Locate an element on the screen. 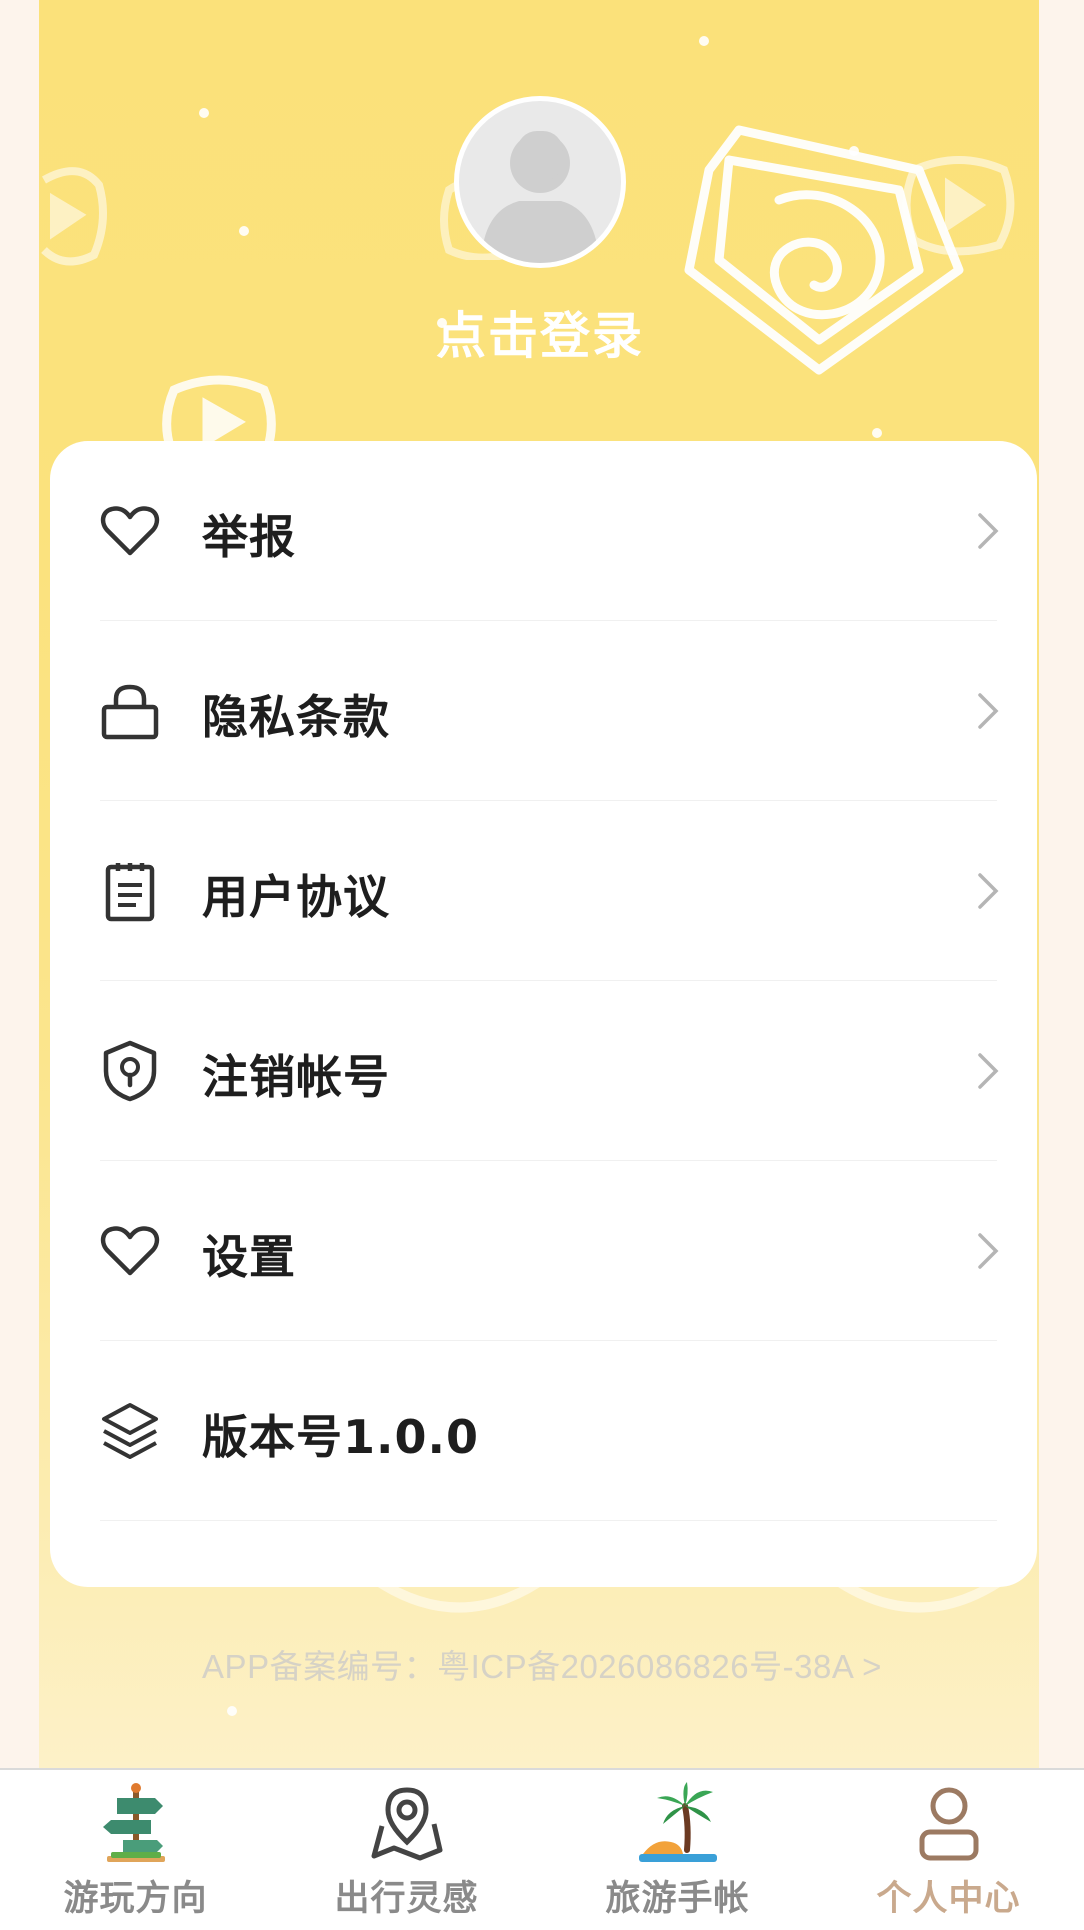 Image resolution: width=1084 pixels, height=1930 pixels. menu-item-version: 版本号1.0.0 is located at coordinates (543, 1431).